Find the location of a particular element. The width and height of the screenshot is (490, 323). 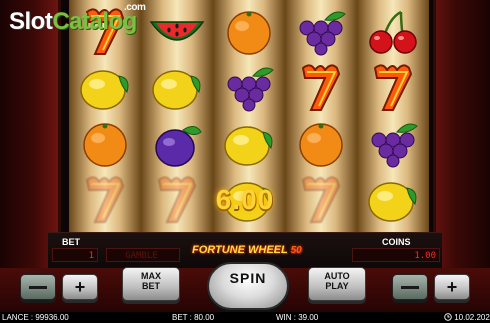

balance-readout: LANCE : 99936.00 is located at coordinates (35, 317).